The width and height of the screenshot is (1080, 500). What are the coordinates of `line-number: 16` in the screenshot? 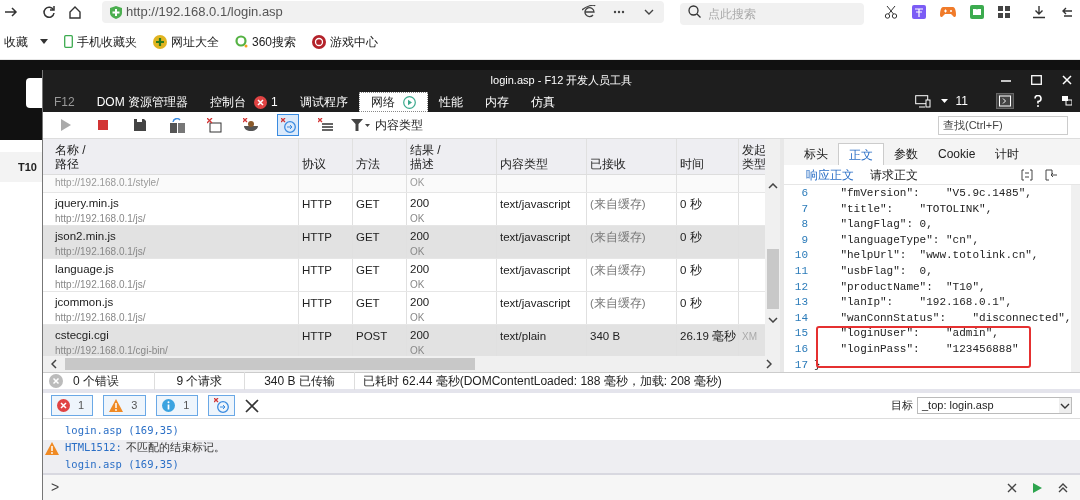 It's located at (801, 349).